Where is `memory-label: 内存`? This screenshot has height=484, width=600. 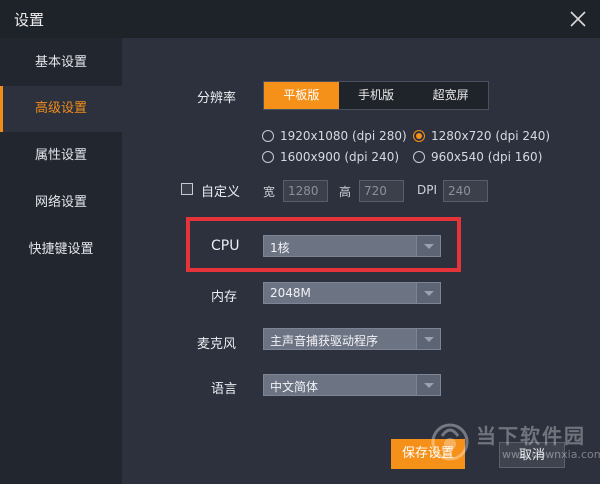 memory-label: 内存 is located at coordinates (224, 297).